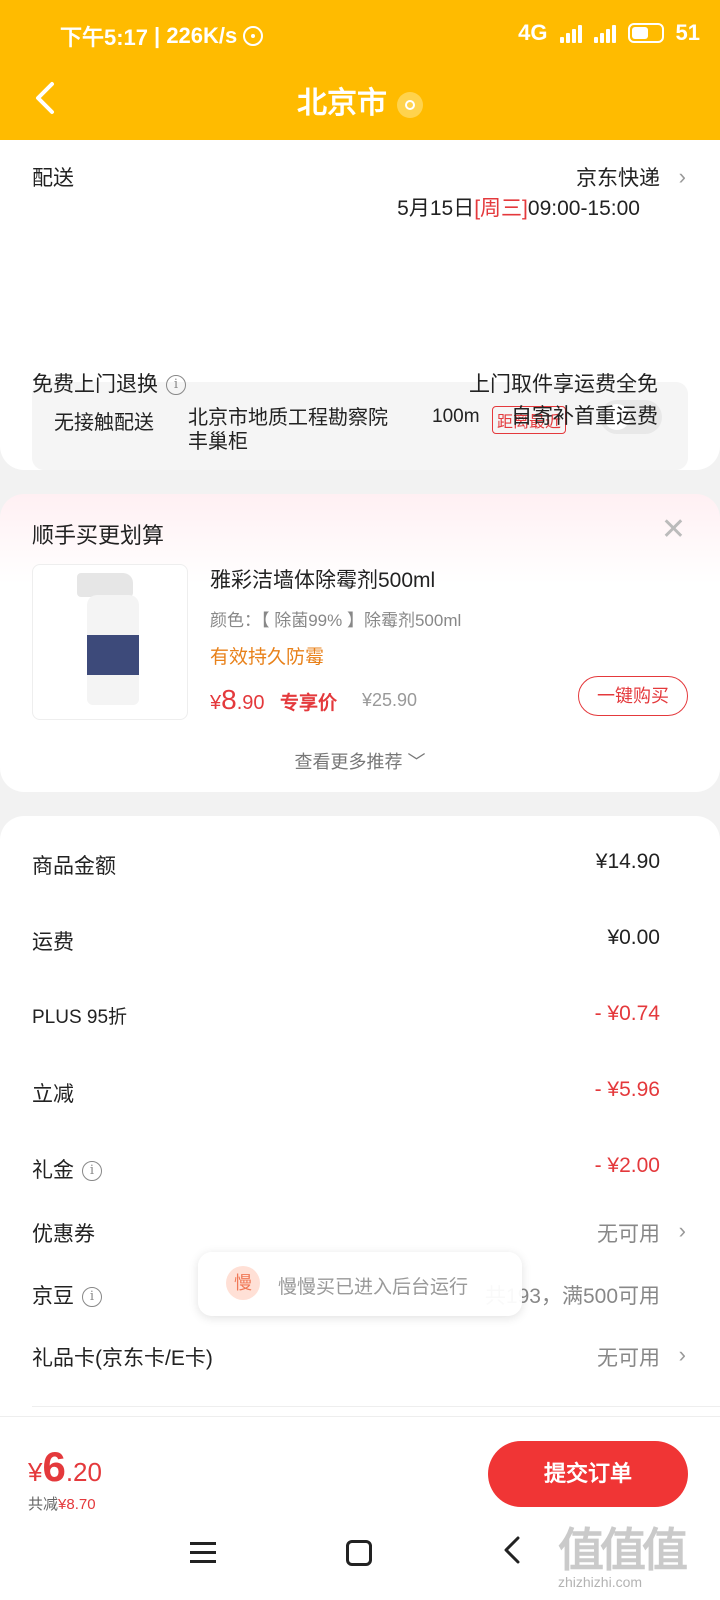  Describe the element at coordinates (288, 418) in the screenshot. I see `place-line1: 北京市地质工程勘察院` at that location.